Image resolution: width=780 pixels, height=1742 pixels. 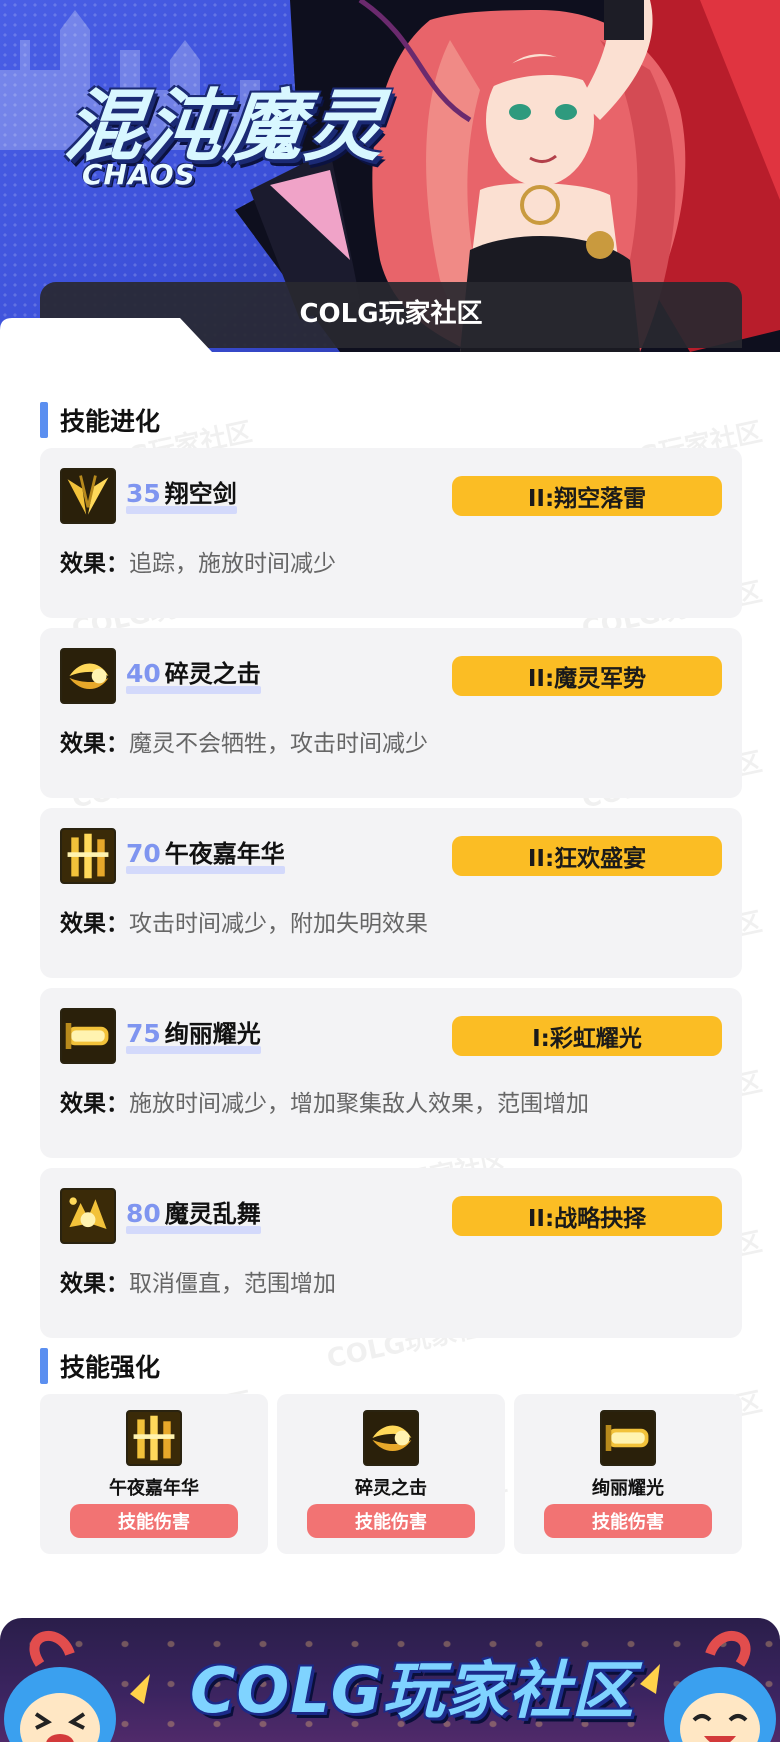 I want to click on skill-title: 40 碎灵之击, so click(x=193, y=674).